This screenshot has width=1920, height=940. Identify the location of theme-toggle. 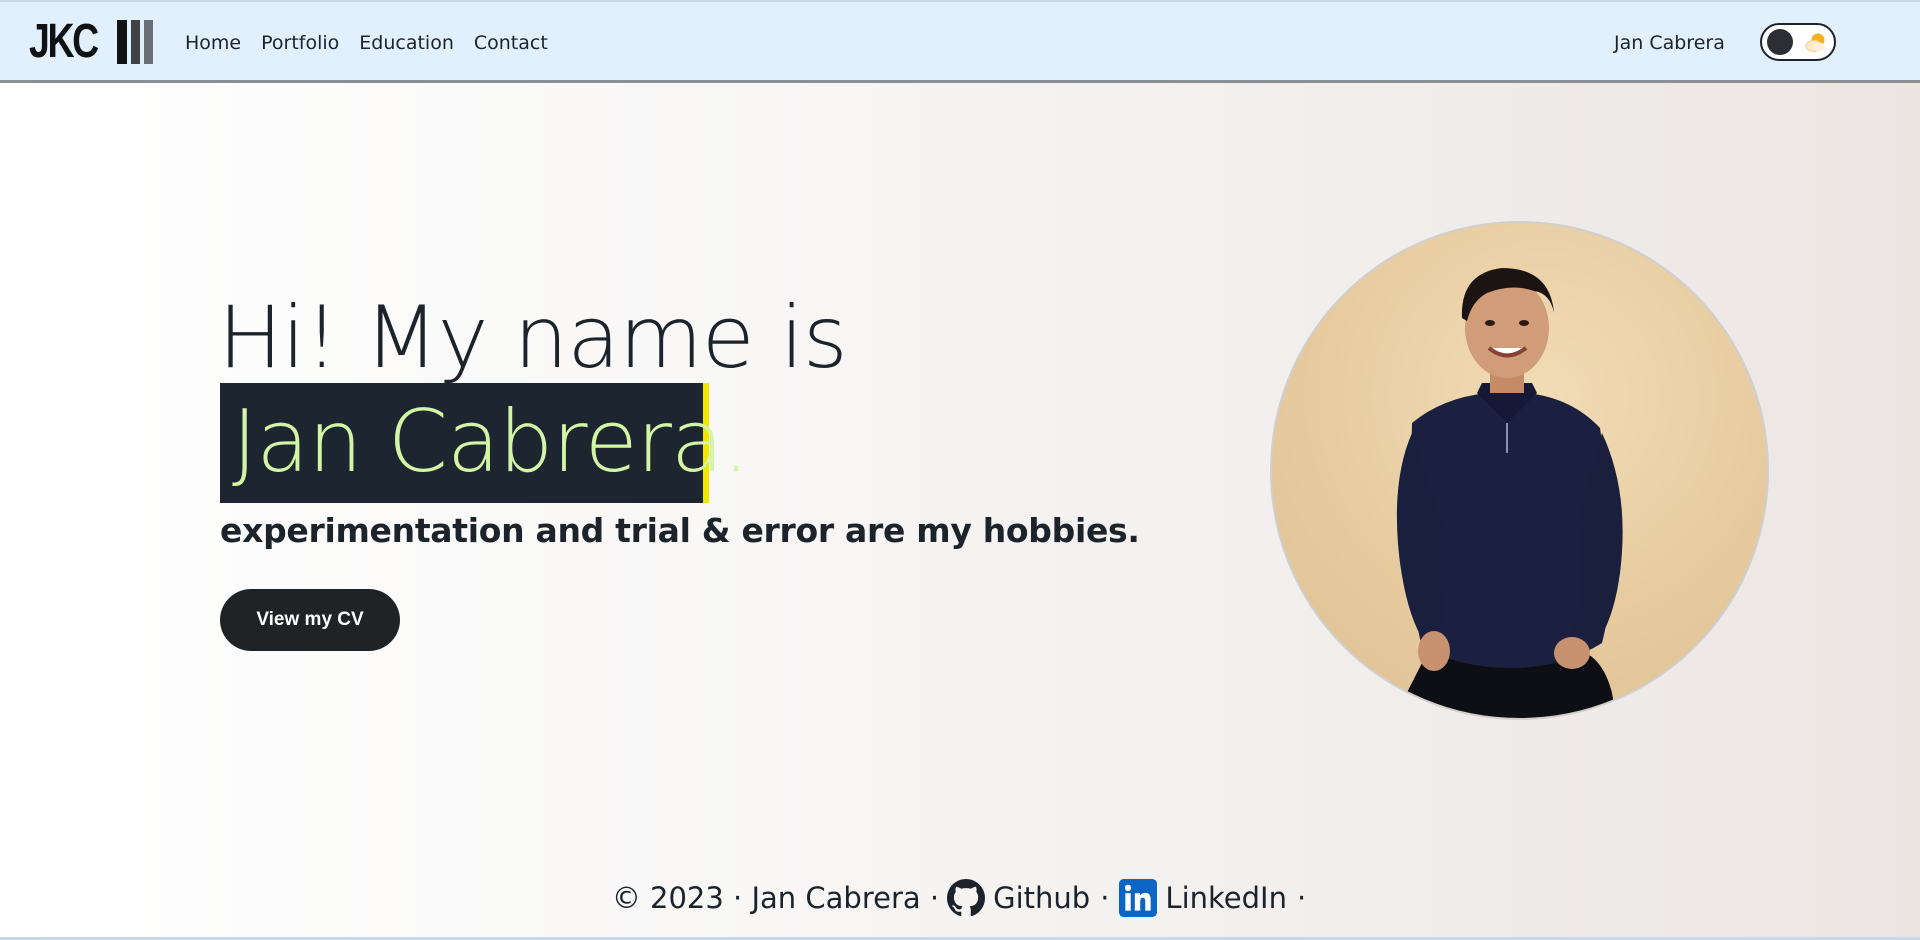
(1798, 42).